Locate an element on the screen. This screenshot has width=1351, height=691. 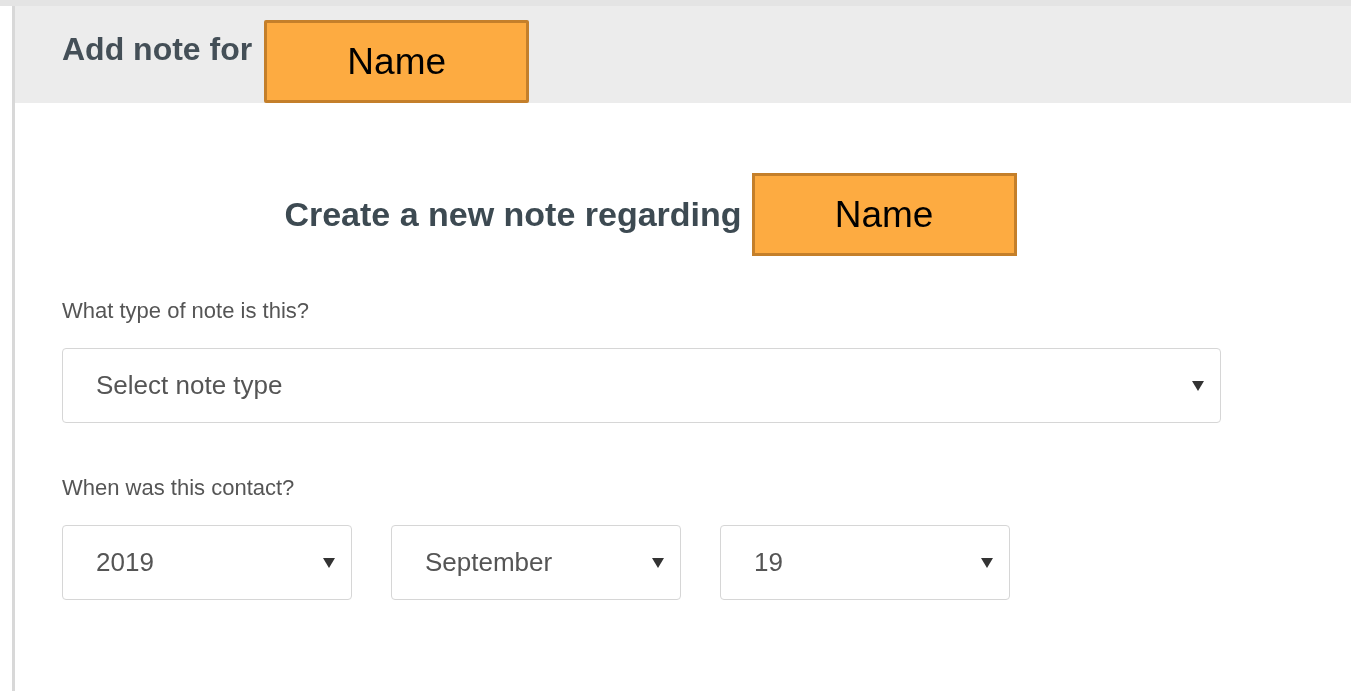
date-select: 19 is located at coordinates (865, 562).